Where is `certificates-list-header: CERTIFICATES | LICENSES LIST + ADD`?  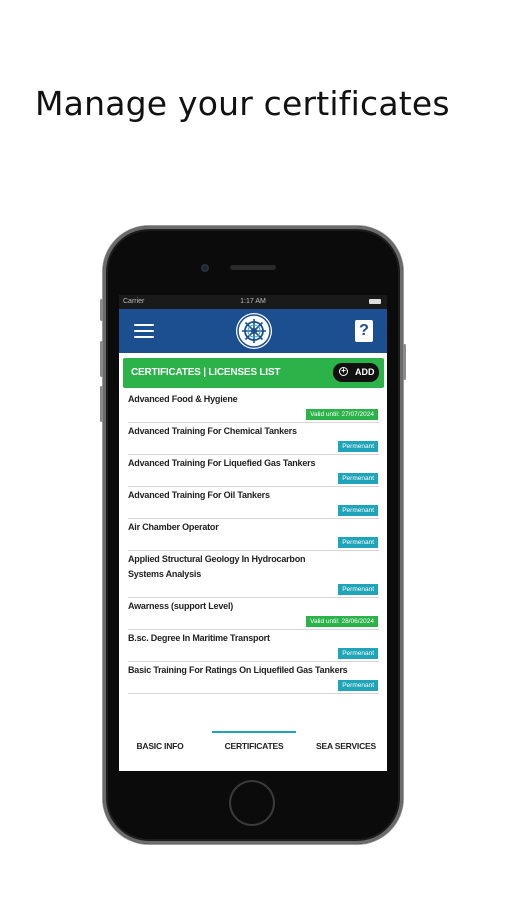 certificates-list-header: CERTIFICATES | LICENSES LIST + ADD is located at coordinates (253, 373).